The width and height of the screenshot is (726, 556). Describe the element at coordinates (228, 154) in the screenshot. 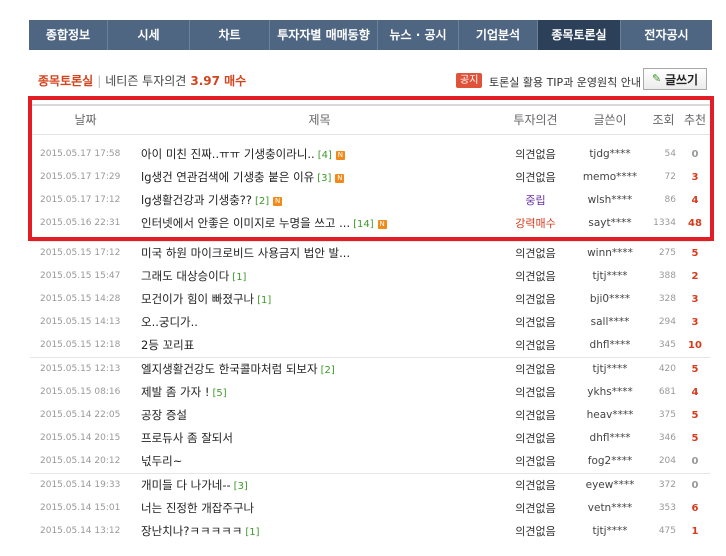

I see `post-title-text: 아이 미친 진짜..ㅠㅠ 기생충이라니..` at that location.